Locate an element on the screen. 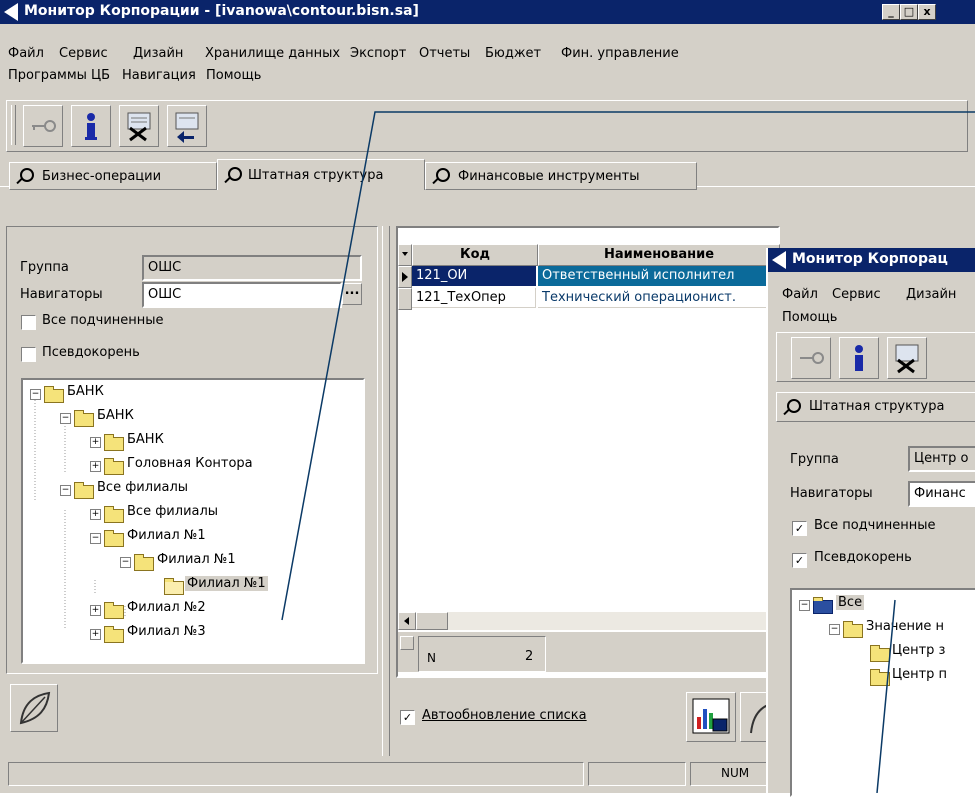  second-tab-staff-structure: Штатная структура is located at coordinates (875, 407).